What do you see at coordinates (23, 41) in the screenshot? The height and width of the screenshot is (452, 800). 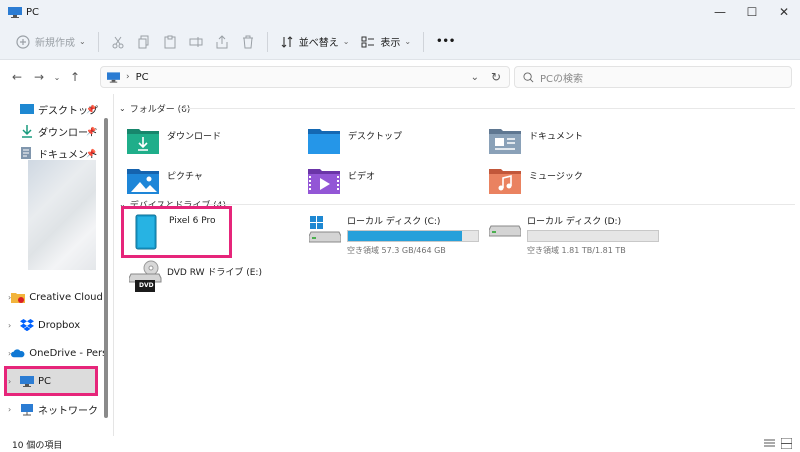 I see `plus-circle-icon` at bounding box center [23, 41].